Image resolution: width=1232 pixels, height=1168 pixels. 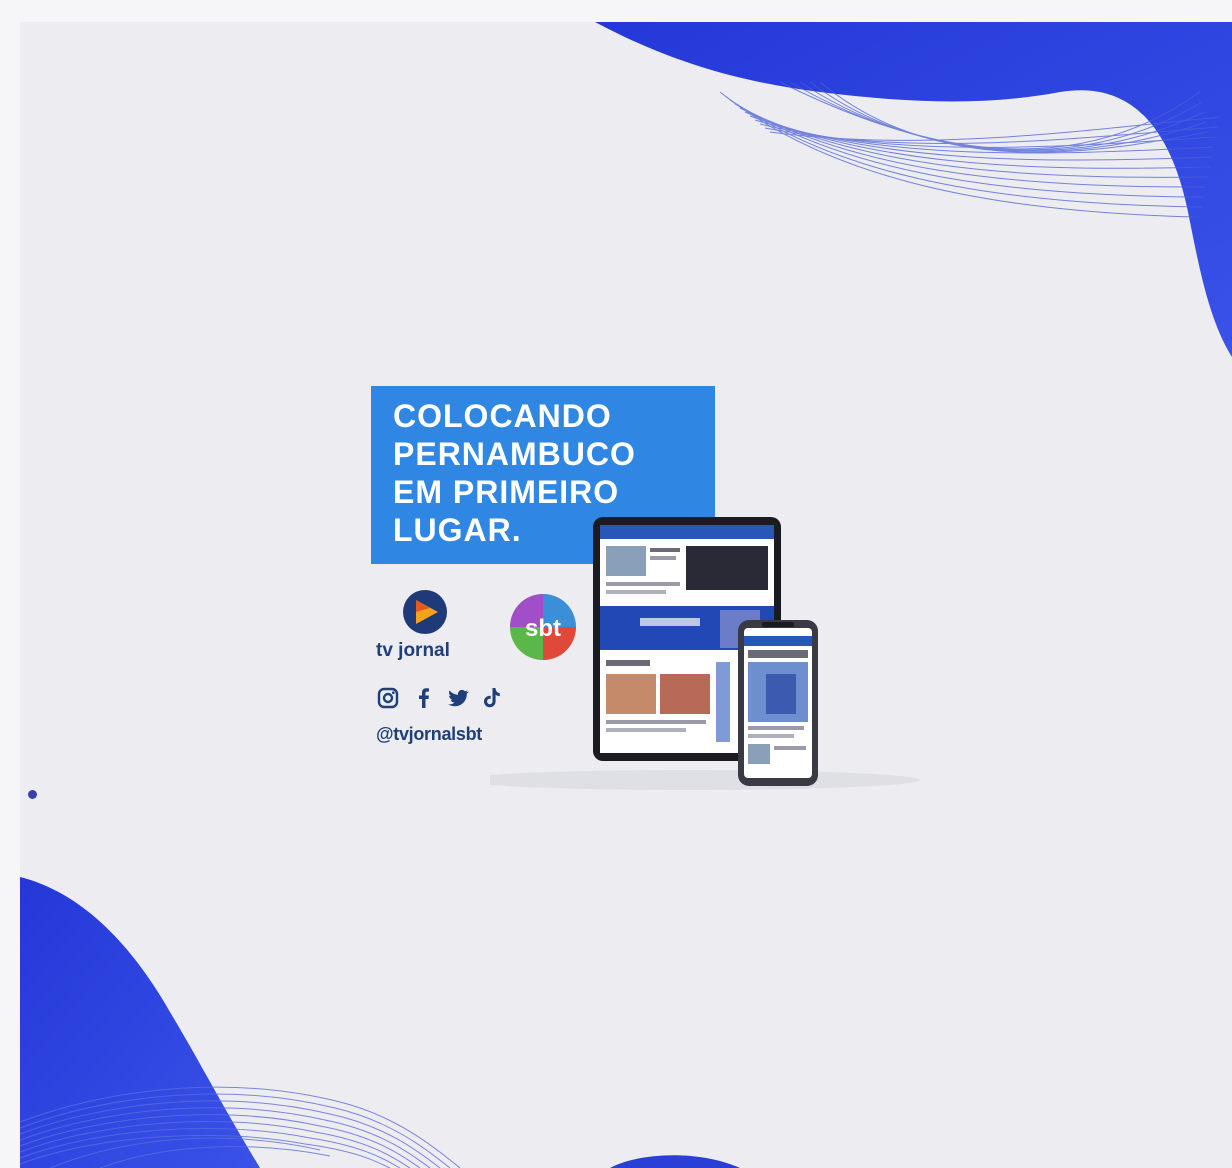 I want to click on bottom-center-wave, so click(x=675, y=1161).